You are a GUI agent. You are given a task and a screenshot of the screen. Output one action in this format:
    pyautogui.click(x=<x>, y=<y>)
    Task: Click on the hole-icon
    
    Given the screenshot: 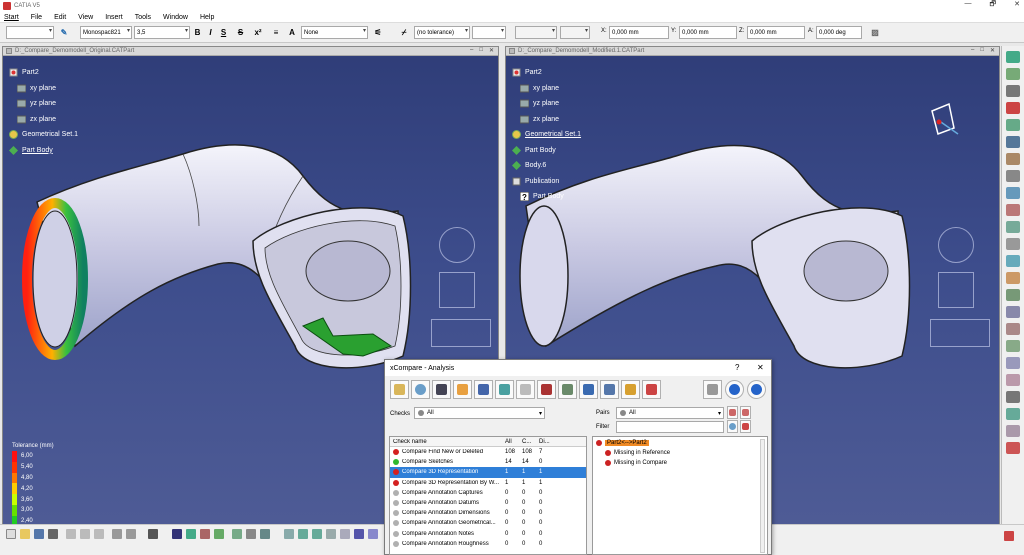 What is the action you would take?
    pyautogui.click(x=1013, y=176)
    